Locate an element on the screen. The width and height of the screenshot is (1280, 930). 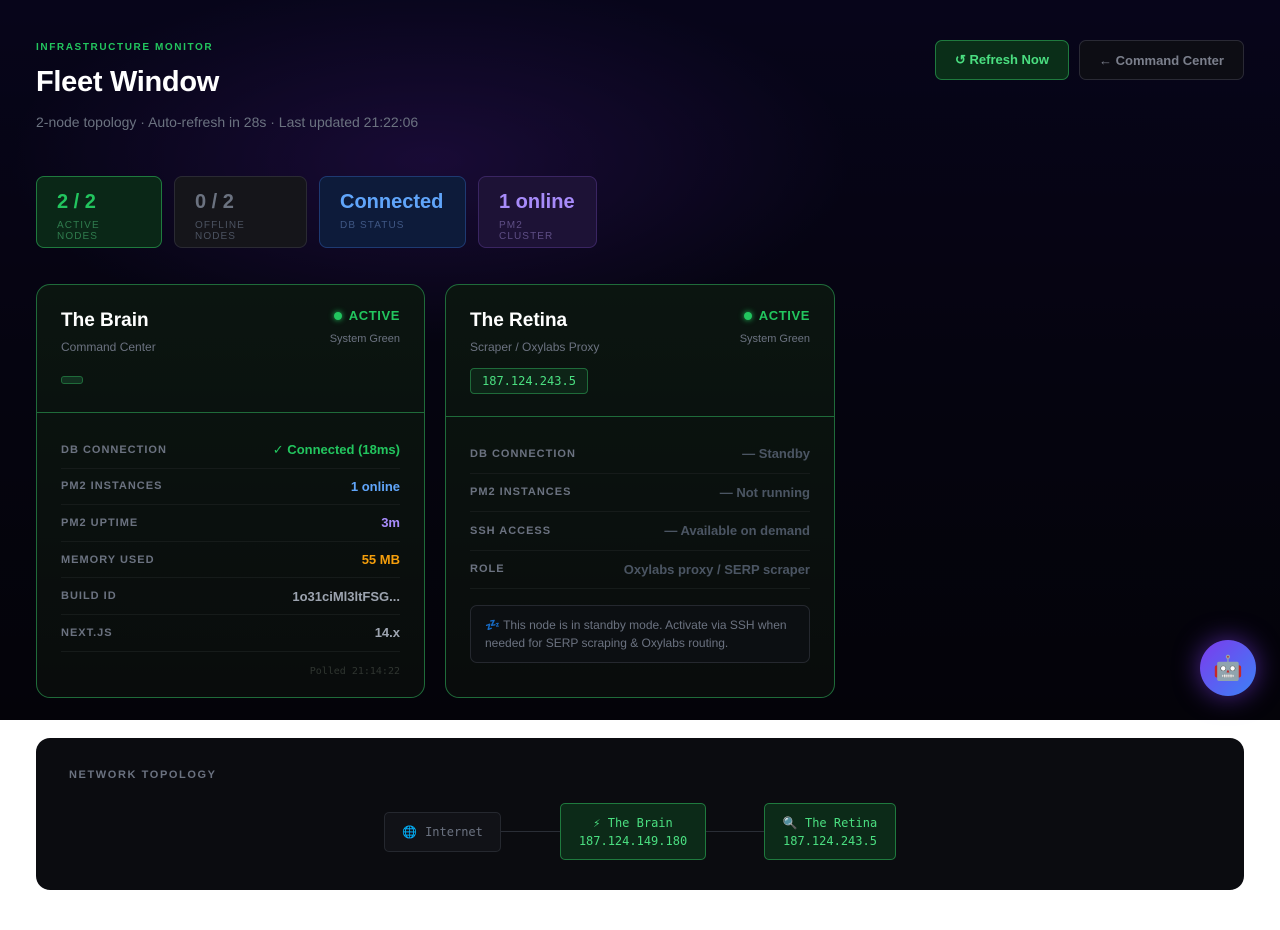
detail-key: MEMORY USED is located at coordinates (108, 559).